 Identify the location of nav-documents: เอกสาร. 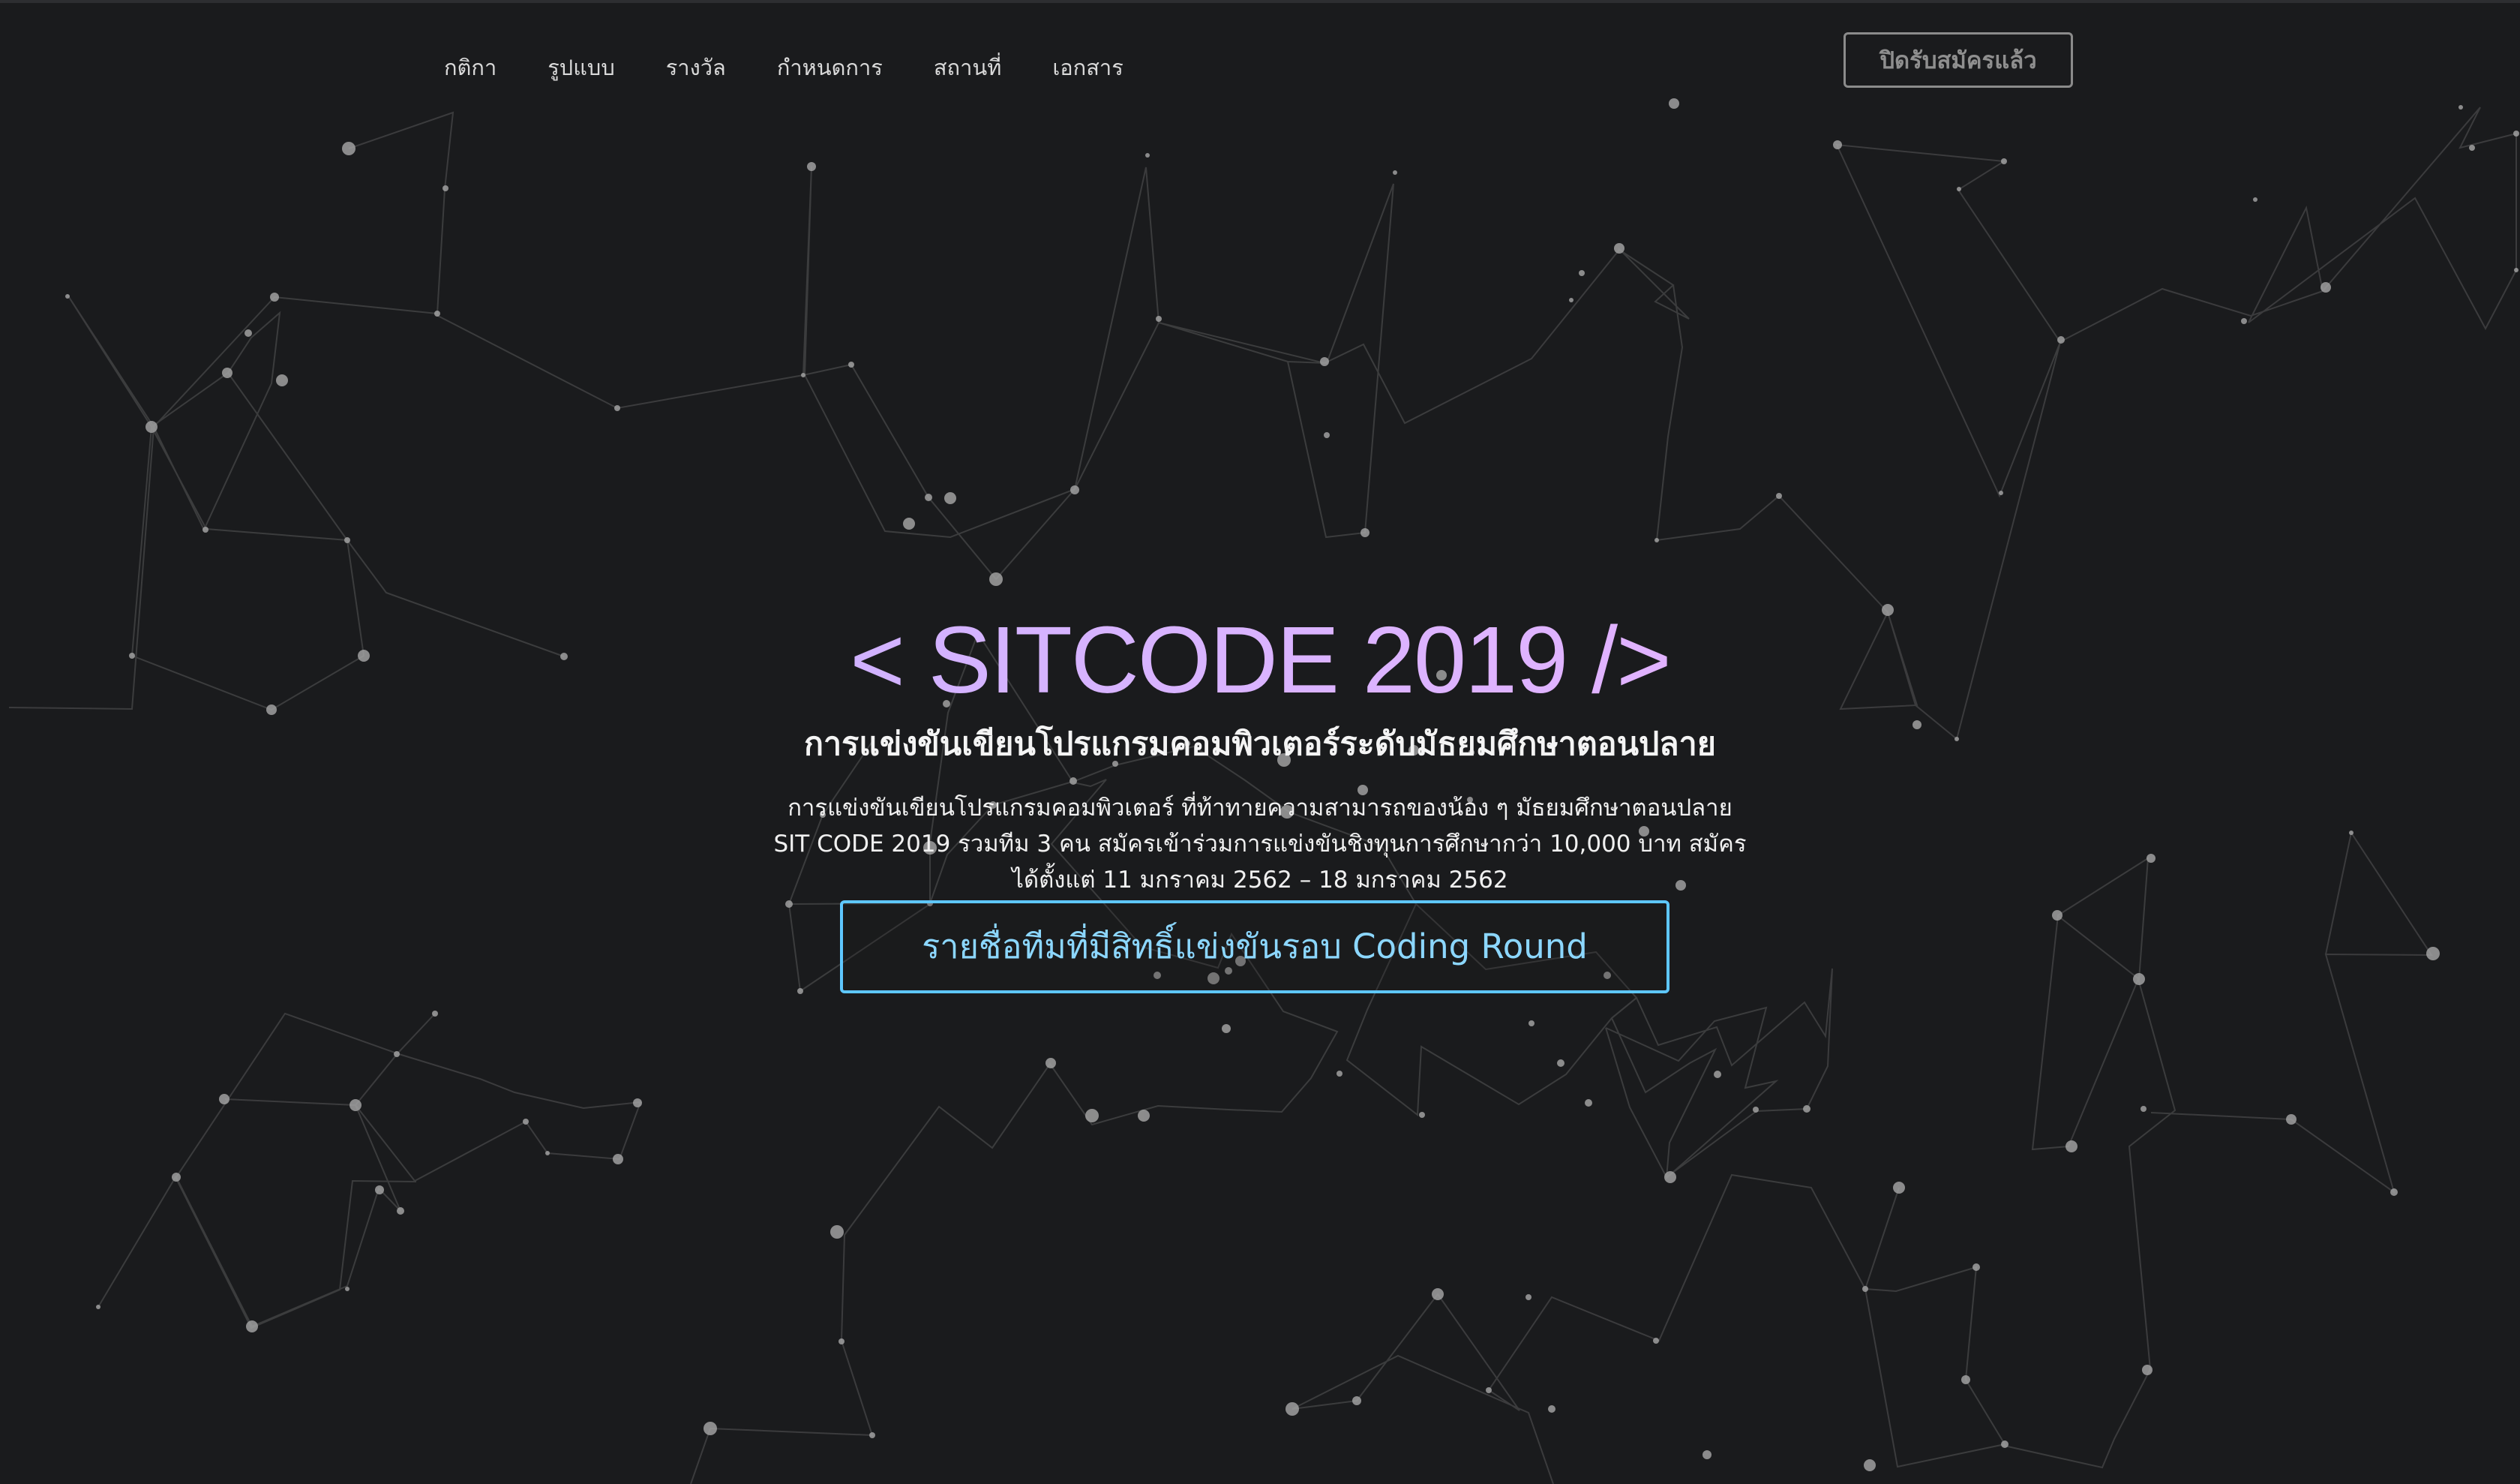
(1087, 68).